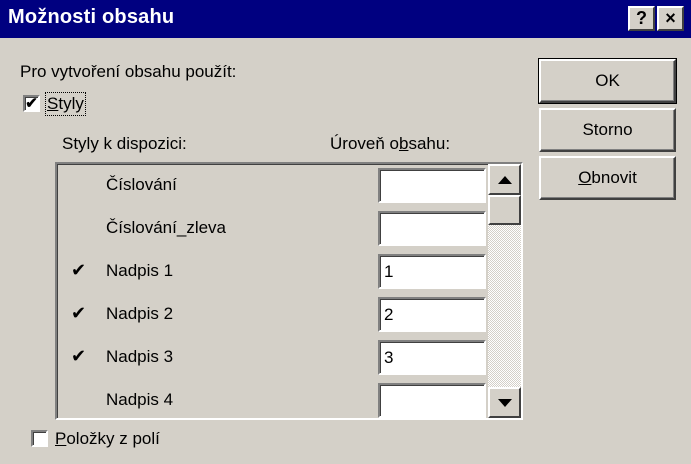  I want to click on checkbox-check-icon: ✔, so click(31, 103).